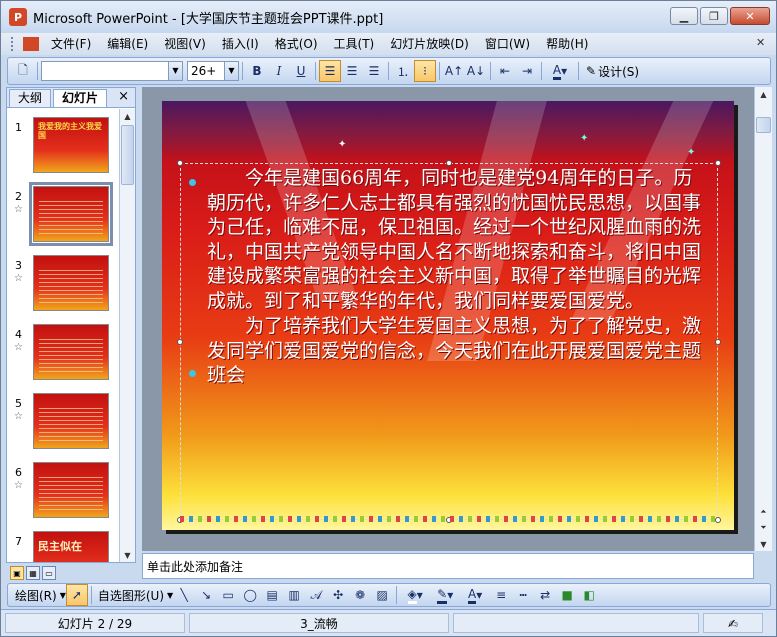 The width and height of the screenshot is (777, 637). Describe the element at coordinates (76, 595) in the screenshot. I see `select-objects-button: ➚` at that location.